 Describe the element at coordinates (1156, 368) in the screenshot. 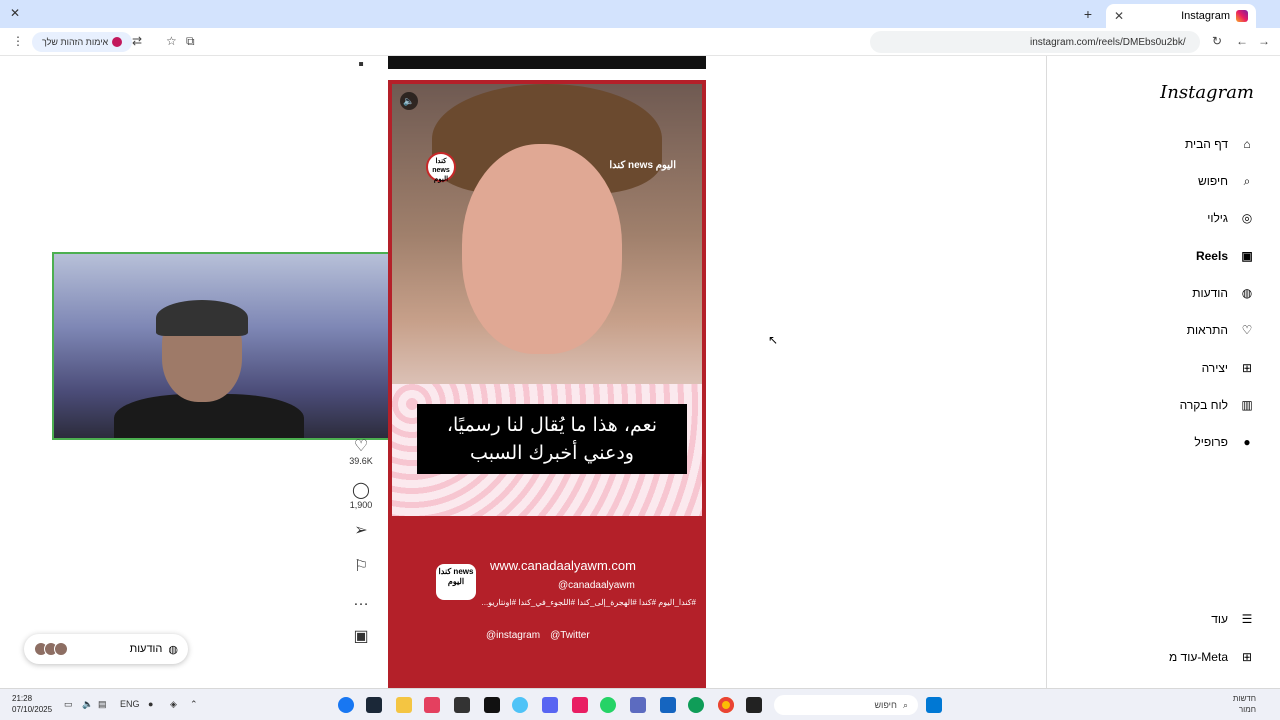

I see `sidebar-item-create: יצירה ⊞` at that location.